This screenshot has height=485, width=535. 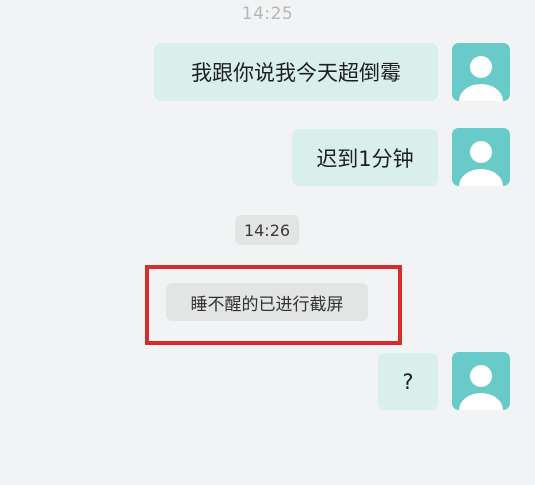 I want to click on message-bubble-2: 迟到1分钟, so click(x=365, y=157).